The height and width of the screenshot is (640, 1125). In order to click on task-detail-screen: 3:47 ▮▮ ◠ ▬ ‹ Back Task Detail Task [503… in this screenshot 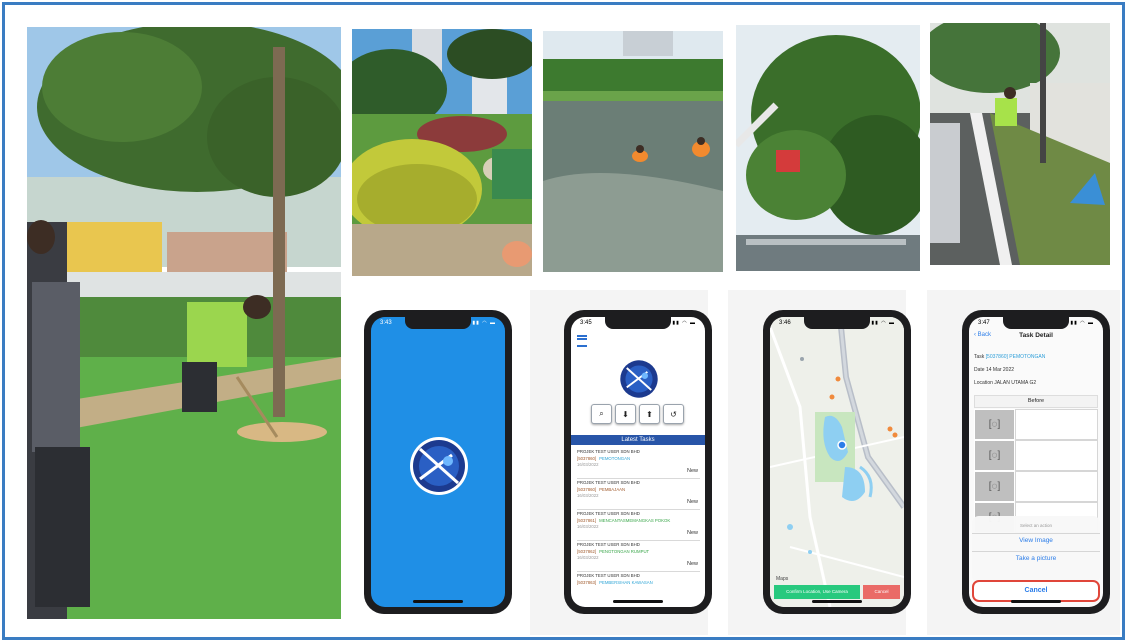, I will do `click(1036, 462)`.